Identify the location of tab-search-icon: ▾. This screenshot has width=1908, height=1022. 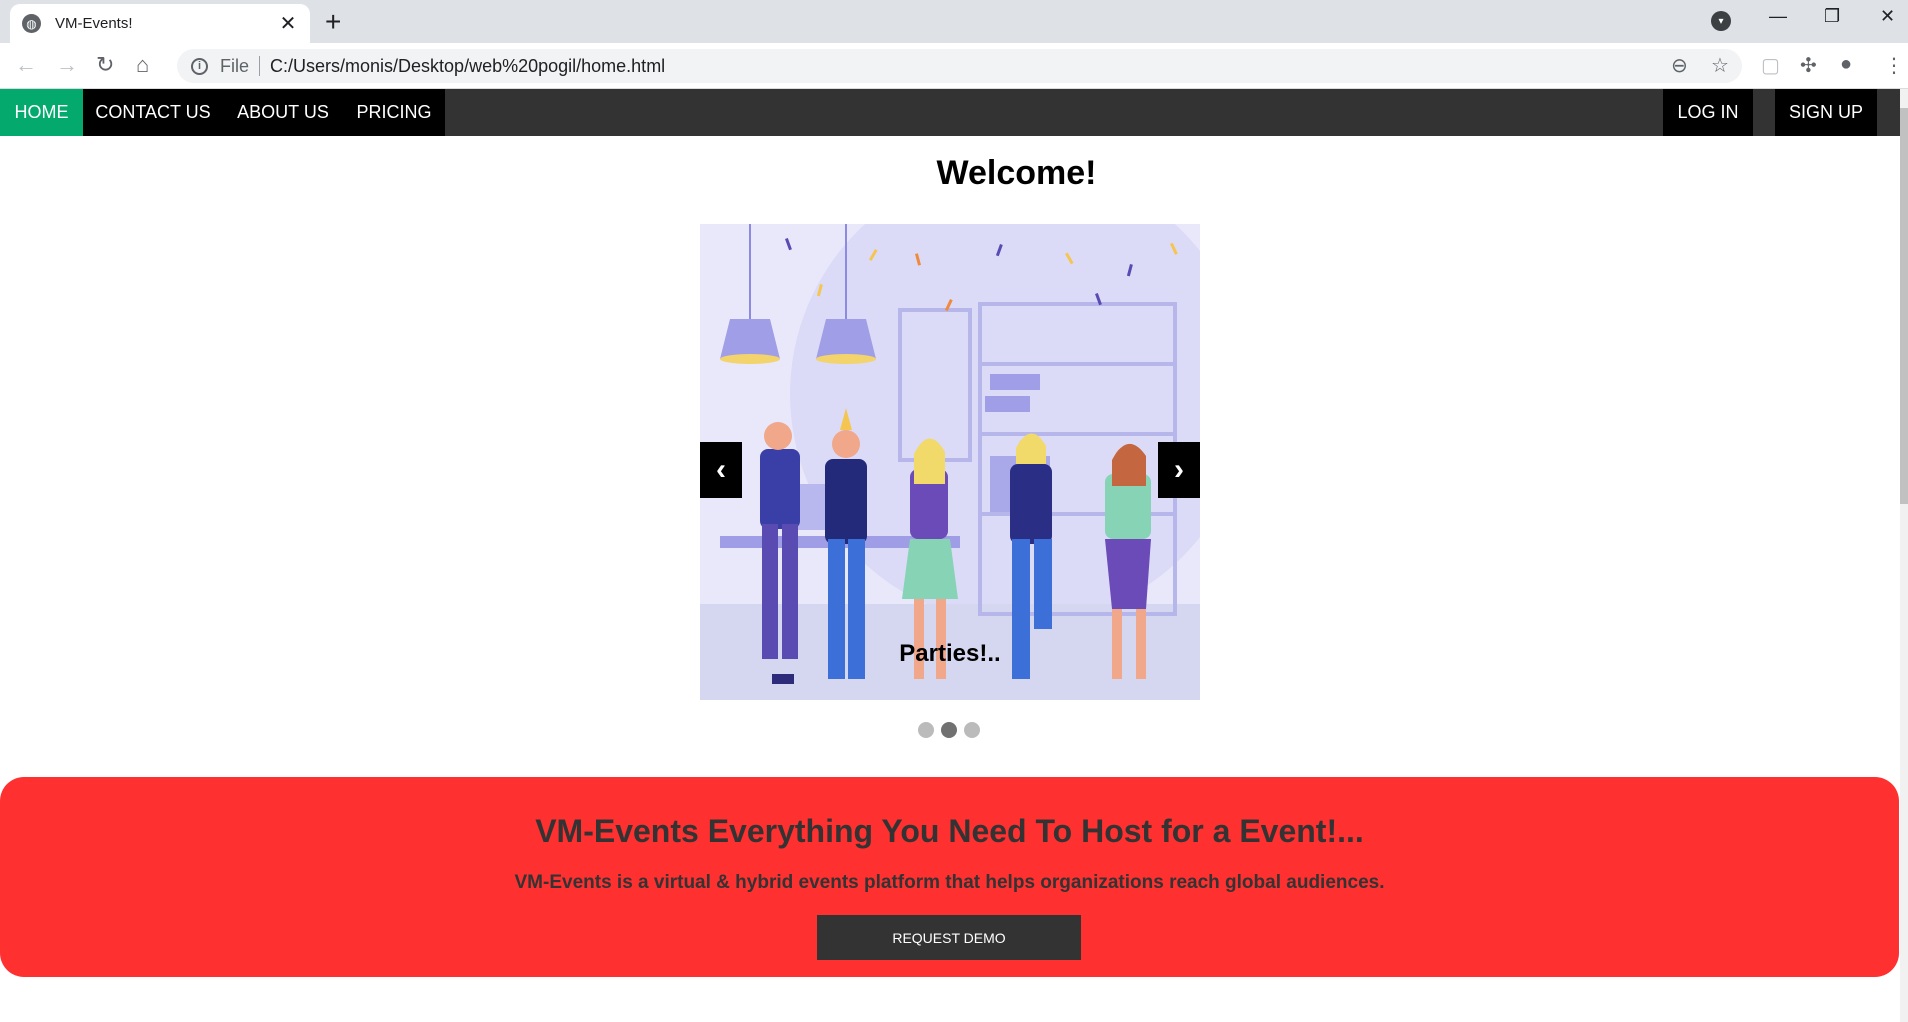
(1721, 21).